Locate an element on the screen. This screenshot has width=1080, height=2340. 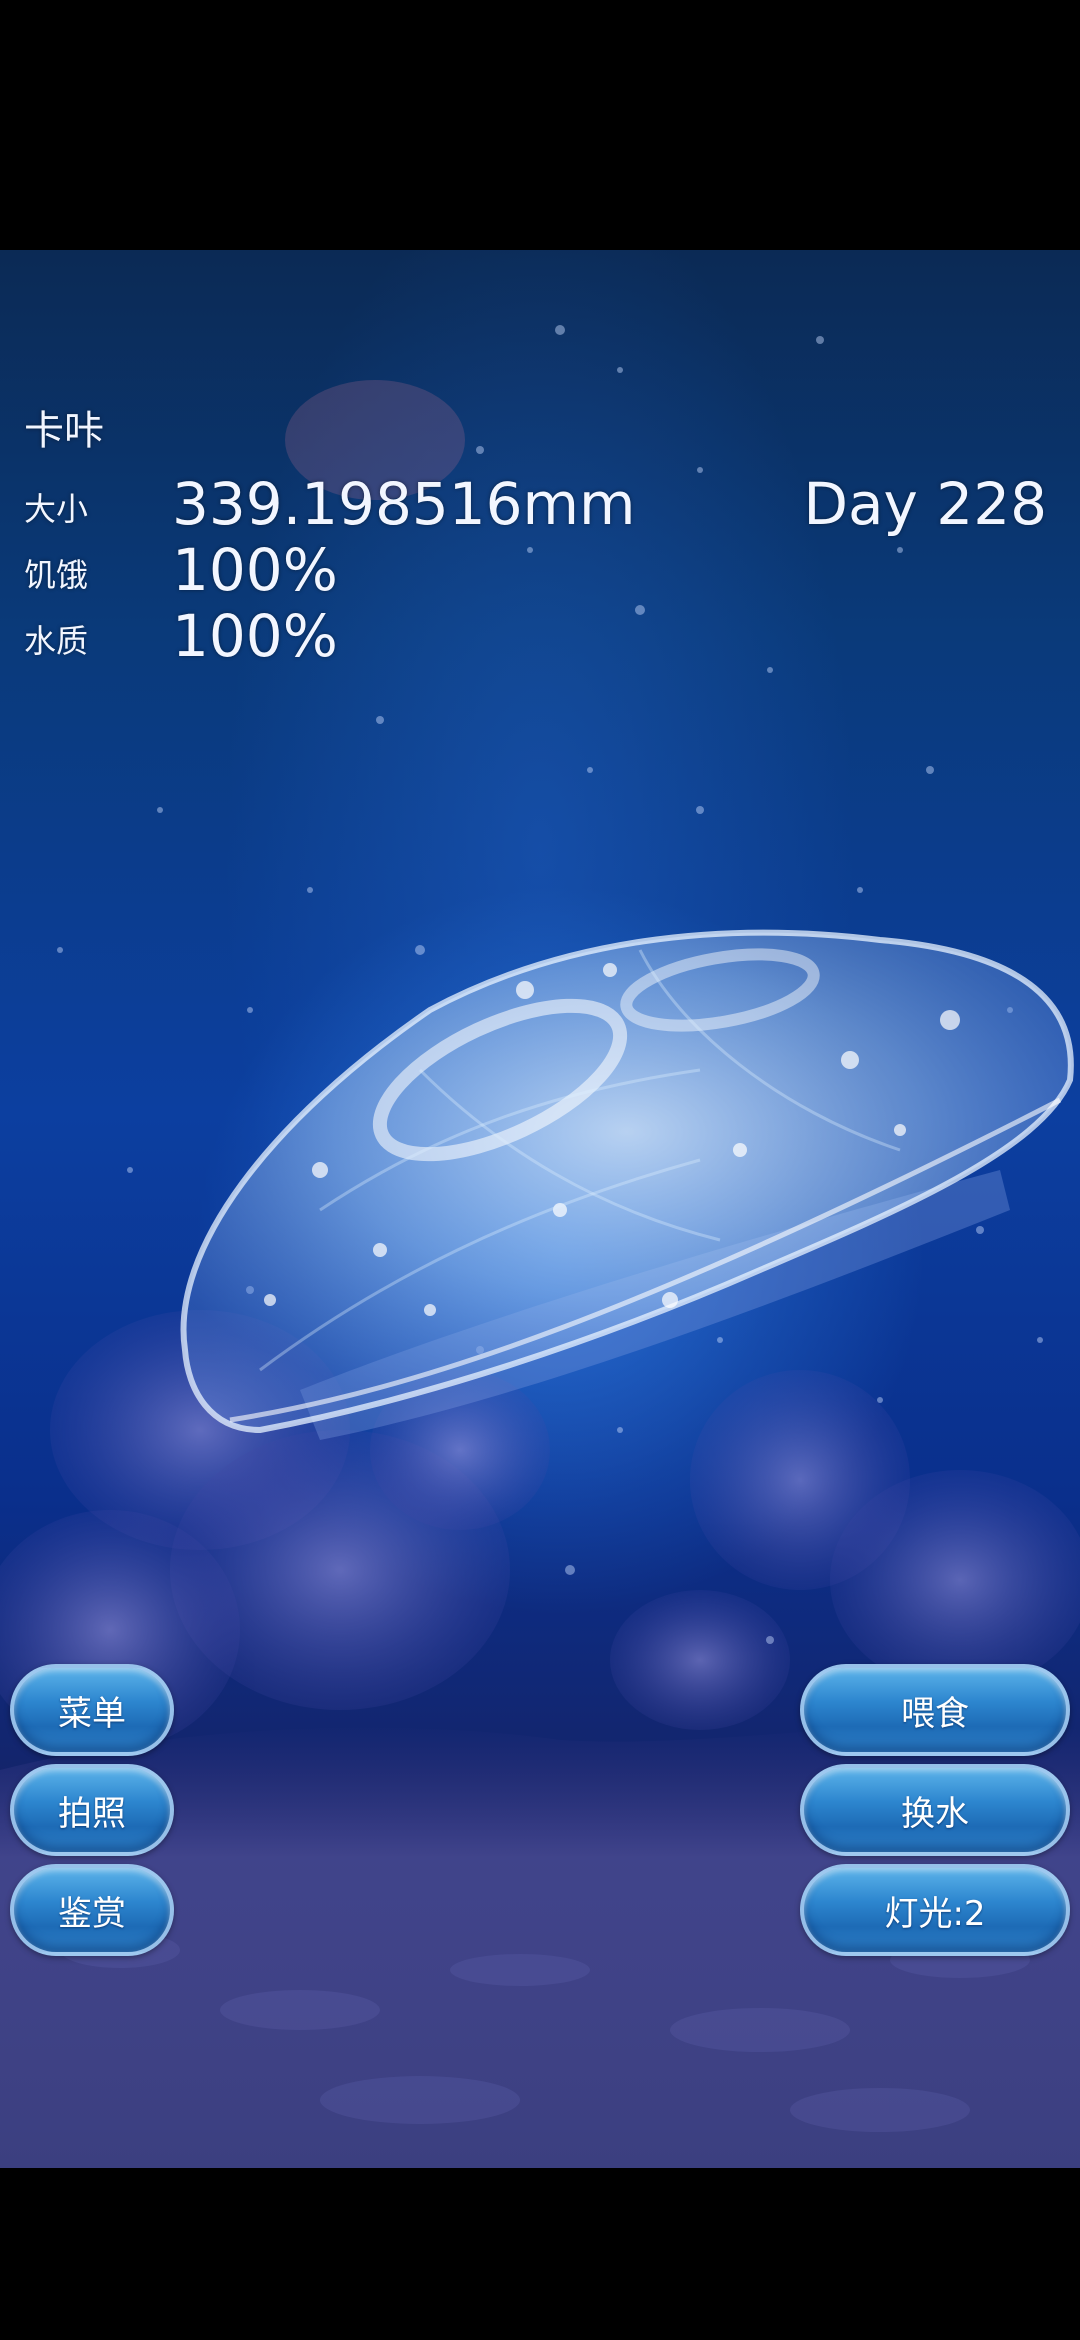
change-water-button: 换水 is located at coordinates (935, 1810).